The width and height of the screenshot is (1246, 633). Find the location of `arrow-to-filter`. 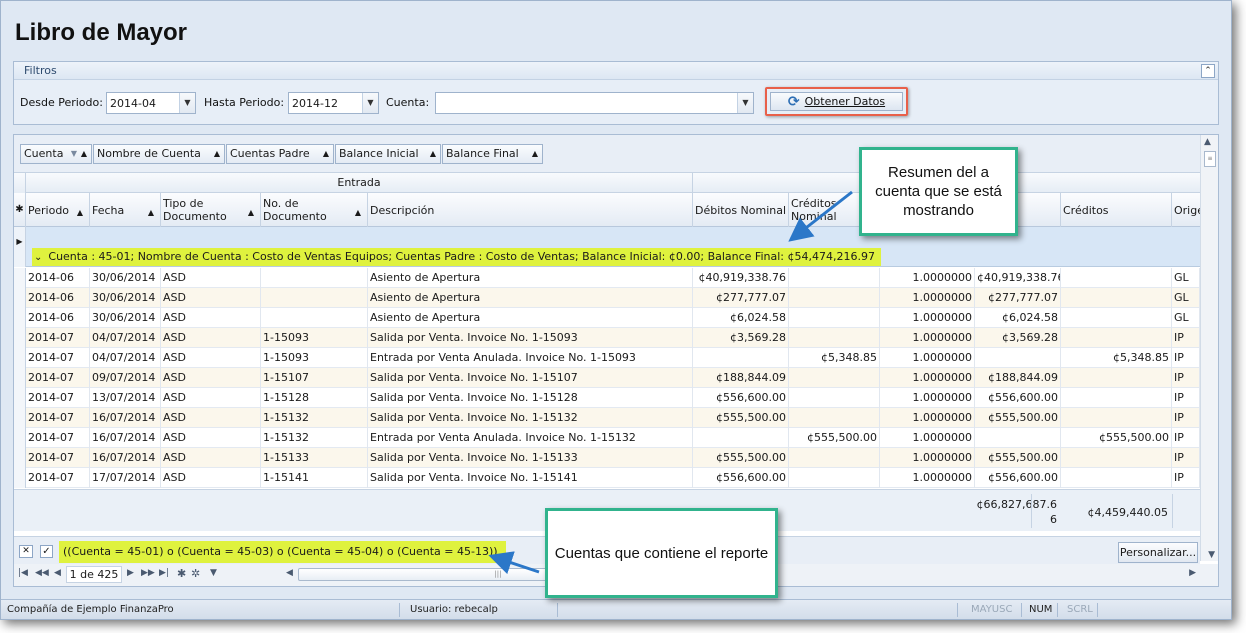

arrow-to-filter is located at coordinates (514, 563).